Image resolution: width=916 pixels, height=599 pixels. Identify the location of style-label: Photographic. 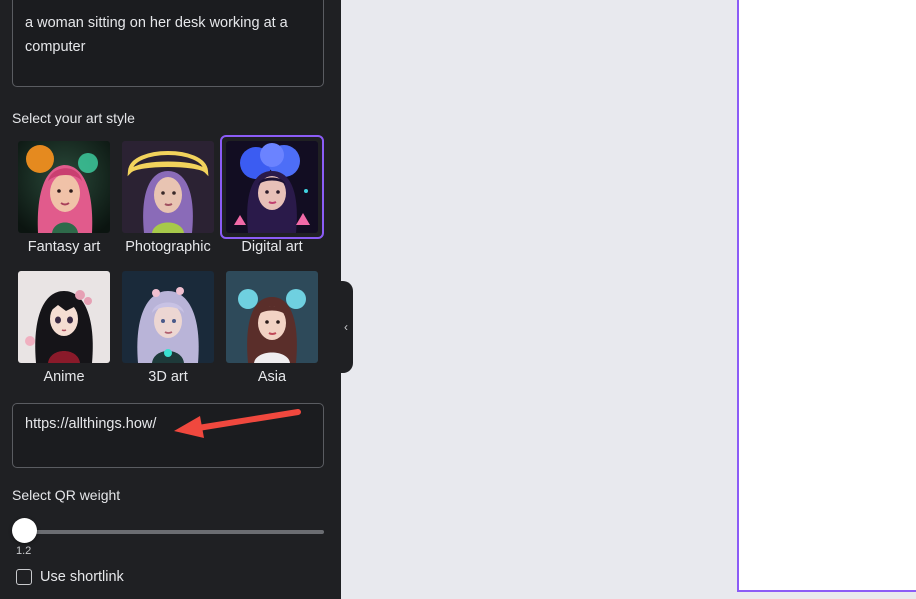
(168, 247).